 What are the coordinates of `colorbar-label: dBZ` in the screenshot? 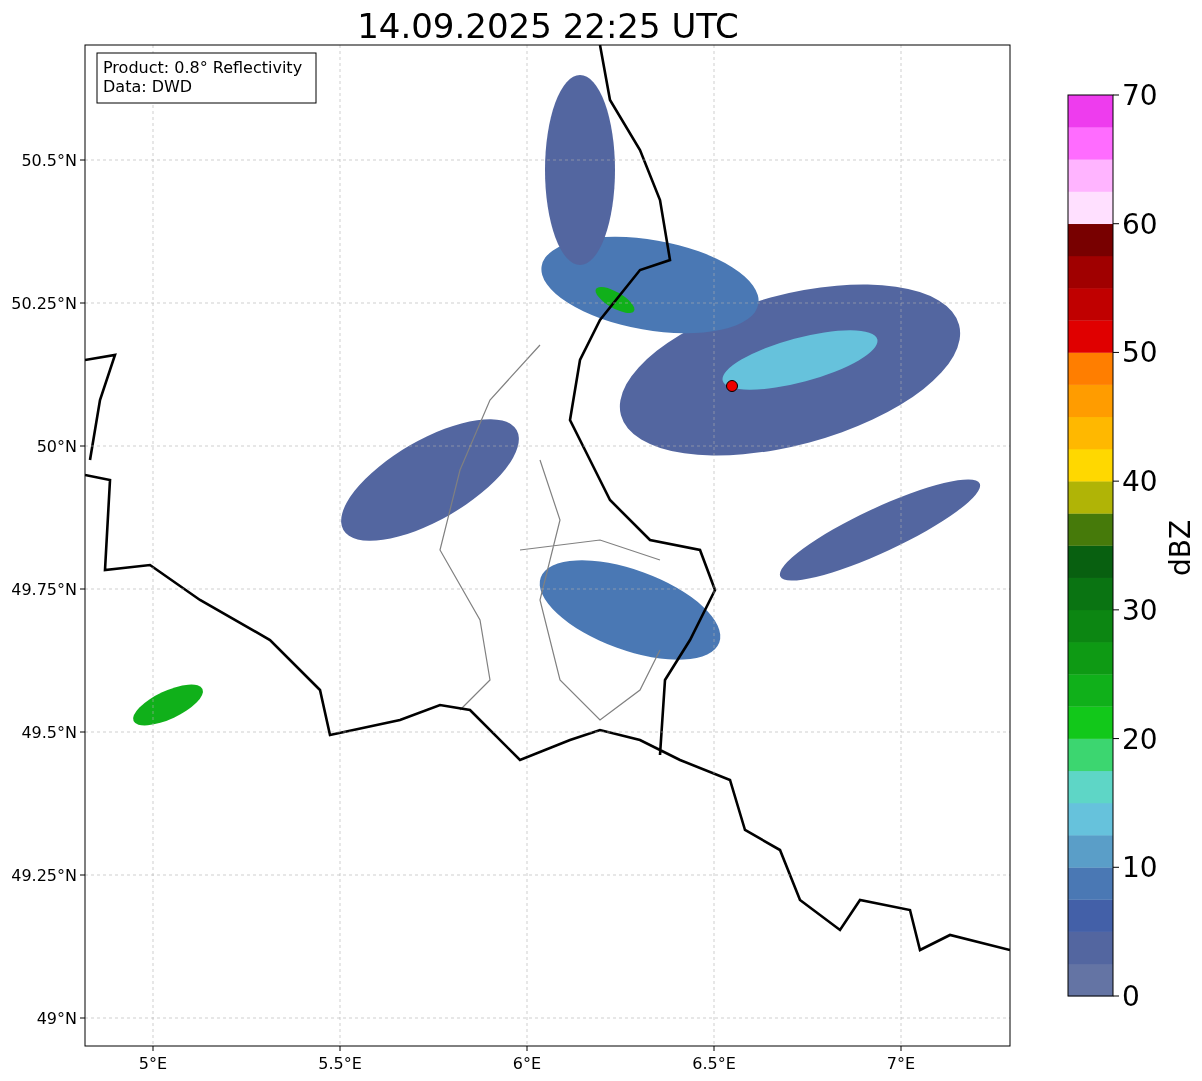 It's located at (1180, 548).